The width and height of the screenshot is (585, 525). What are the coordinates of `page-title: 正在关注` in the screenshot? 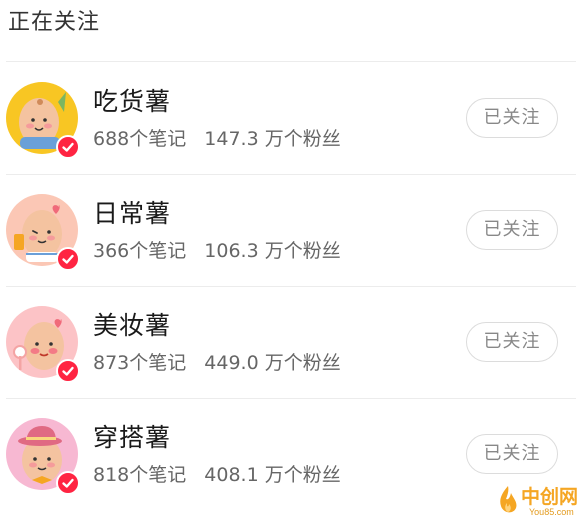 It's located at (54, 22).